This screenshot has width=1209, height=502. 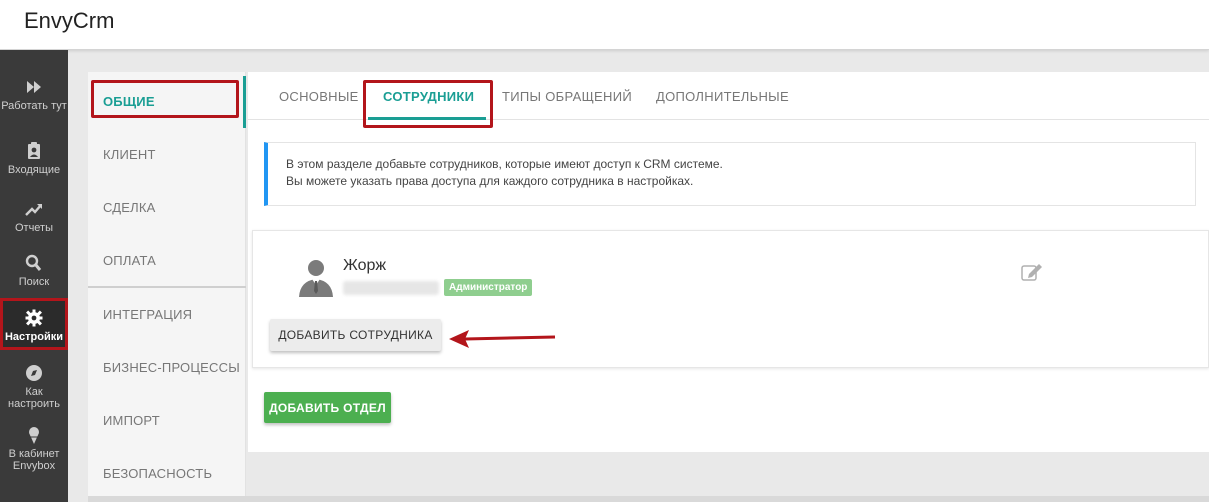 I want to click on subnav-item-import: ИМПОРТ, so click(x=131, y=420).